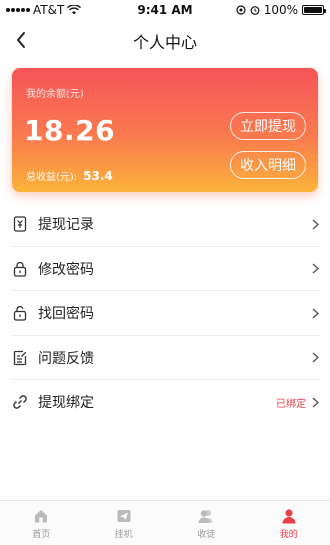 Image resolution: width=330 pixels, height=545 pixels. What do you see at coordinates (66, 269) in the screenshot?
I see `menu-item-label: 修改密码` at bounding box center [66, 269].